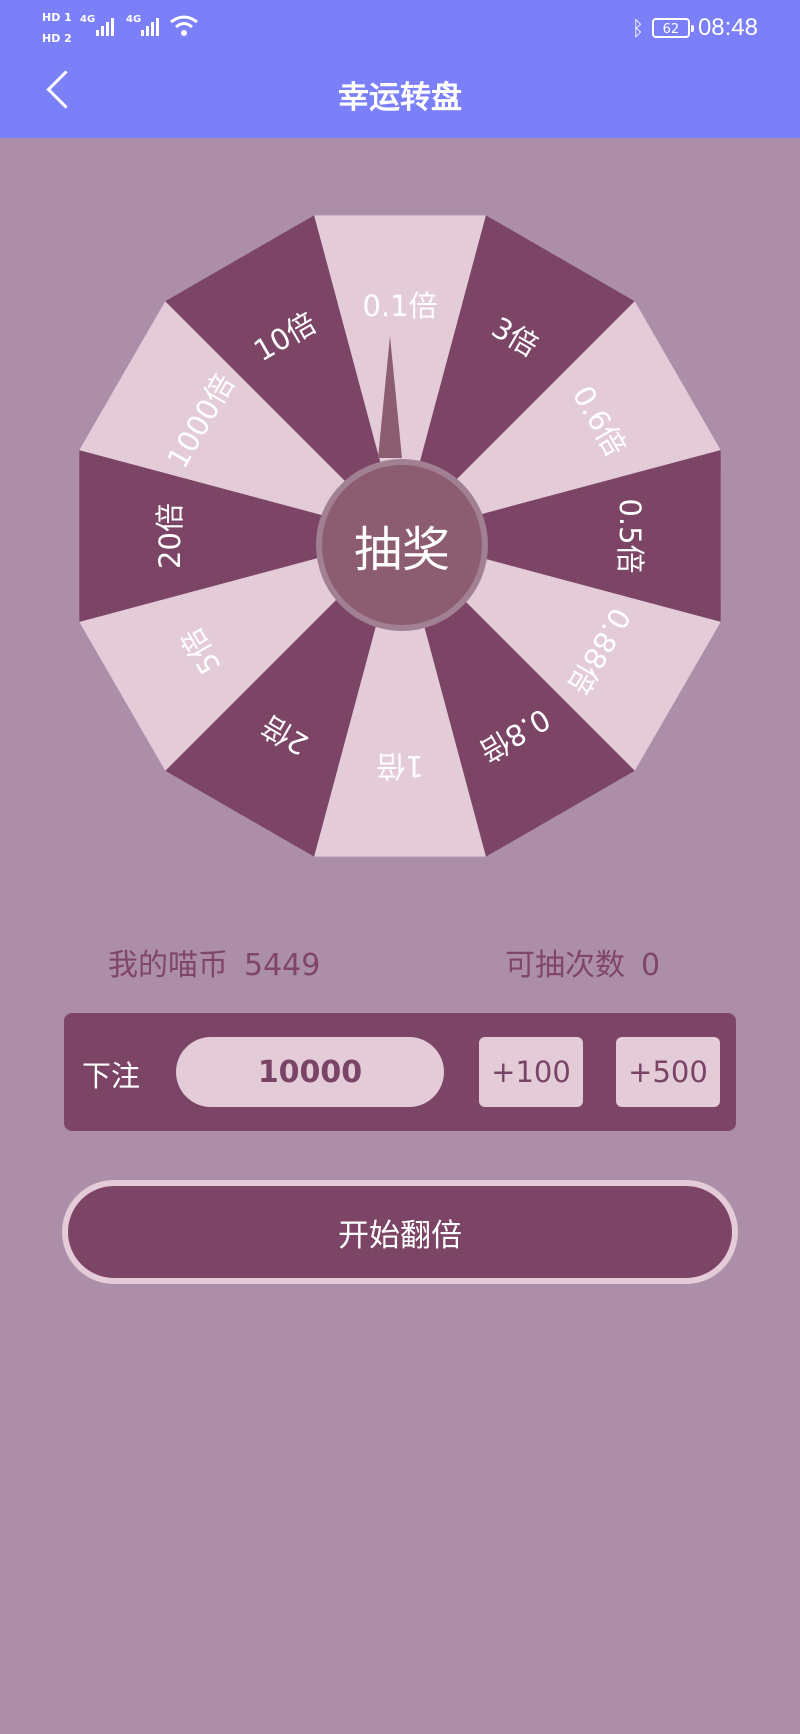  What do you see at coordinates (637, 28) in the screenshot?
I see `bluetooth-icon: ᛒ` at bounding box center [637, 28].